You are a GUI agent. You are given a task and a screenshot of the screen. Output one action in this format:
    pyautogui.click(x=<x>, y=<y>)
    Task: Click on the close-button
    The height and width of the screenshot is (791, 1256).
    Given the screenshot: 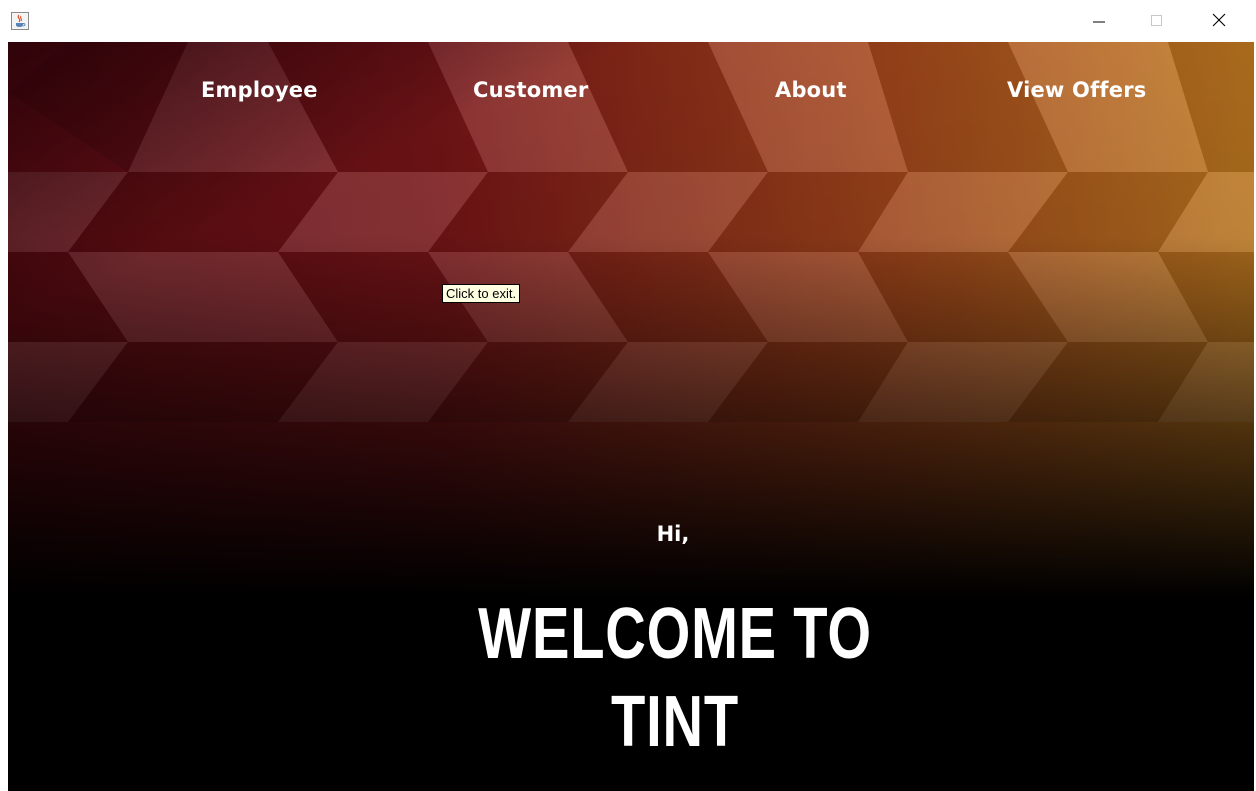 What is the action you would take?
    pyautogui.click(x=1219, y=21)
    